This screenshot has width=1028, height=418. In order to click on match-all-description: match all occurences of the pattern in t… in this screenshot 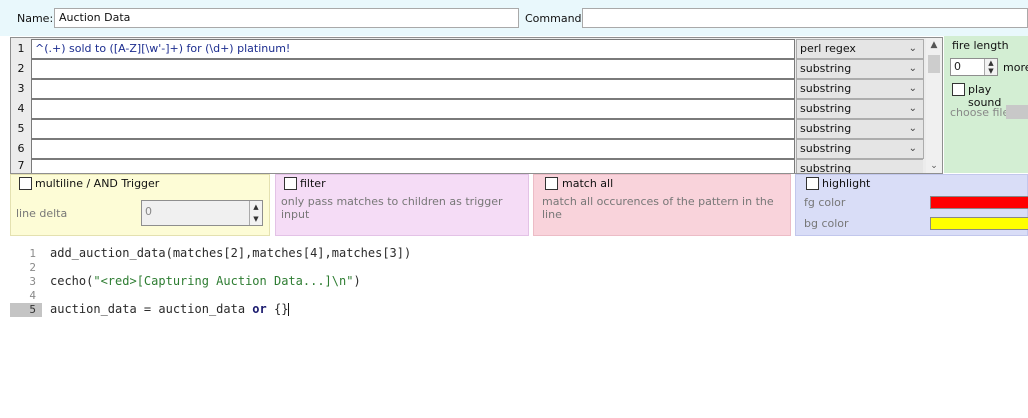, I will do `click(658, 208)`.